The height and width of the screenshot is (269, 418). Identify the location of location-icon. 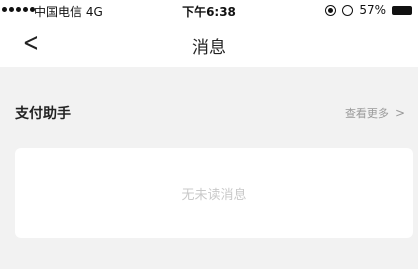
(331, 10).